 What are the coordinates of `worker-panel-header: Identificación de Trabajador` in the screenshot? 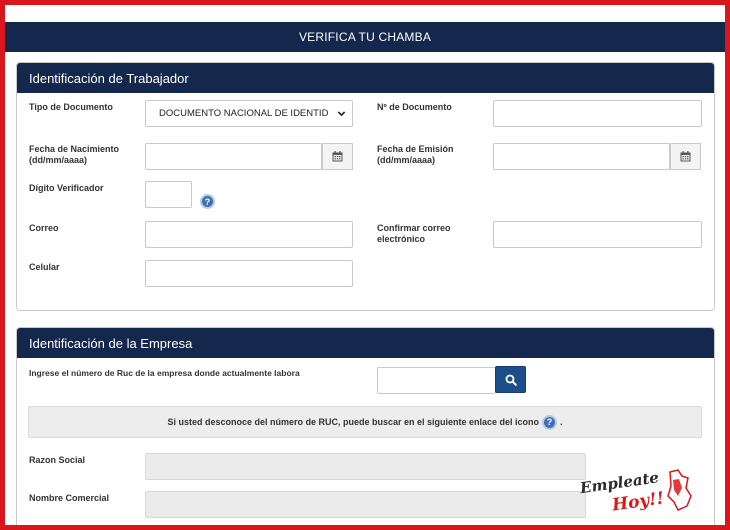 It's located at (365, 78).